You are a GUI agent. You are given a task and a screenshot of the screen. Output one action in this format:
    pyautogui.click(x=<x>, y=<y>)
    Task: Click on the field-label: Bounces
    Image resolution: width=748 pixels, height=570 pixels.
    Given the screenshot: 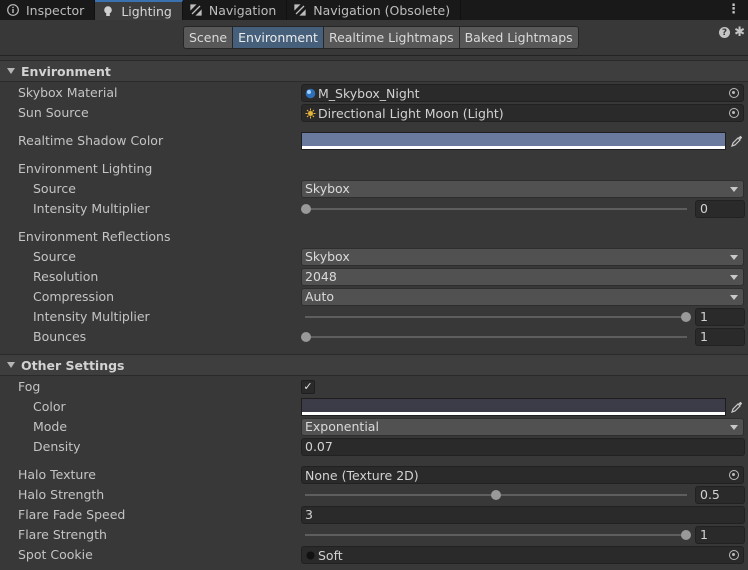 What is the action you would take?
    pyautogui.click(x=60, y=336)
    